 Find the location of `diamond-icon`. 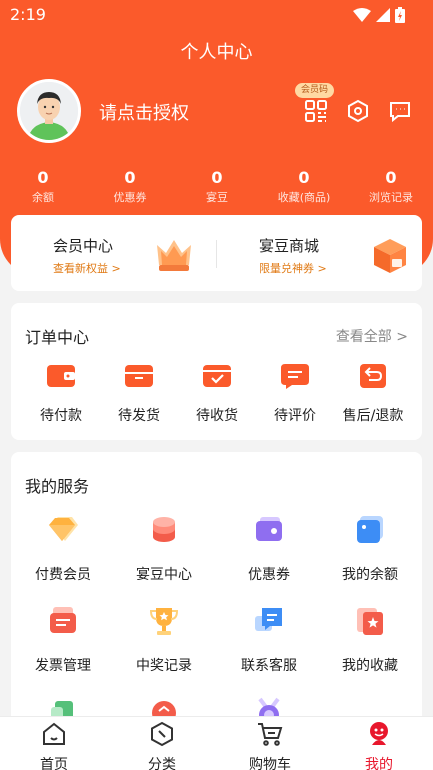

diamond-icon is located at coordinates (63, 529).